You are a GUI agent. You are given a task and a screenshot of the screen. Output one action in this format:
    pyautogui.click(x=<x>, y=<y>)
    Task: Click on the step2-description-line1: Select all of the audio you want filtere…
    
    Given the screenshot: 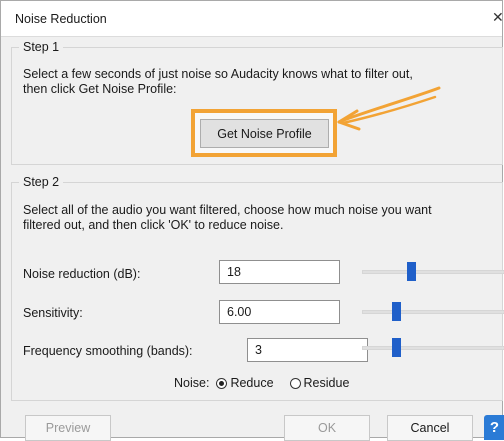 What is the action you would take?
    pyautogui.click(x=227, y=210)
    